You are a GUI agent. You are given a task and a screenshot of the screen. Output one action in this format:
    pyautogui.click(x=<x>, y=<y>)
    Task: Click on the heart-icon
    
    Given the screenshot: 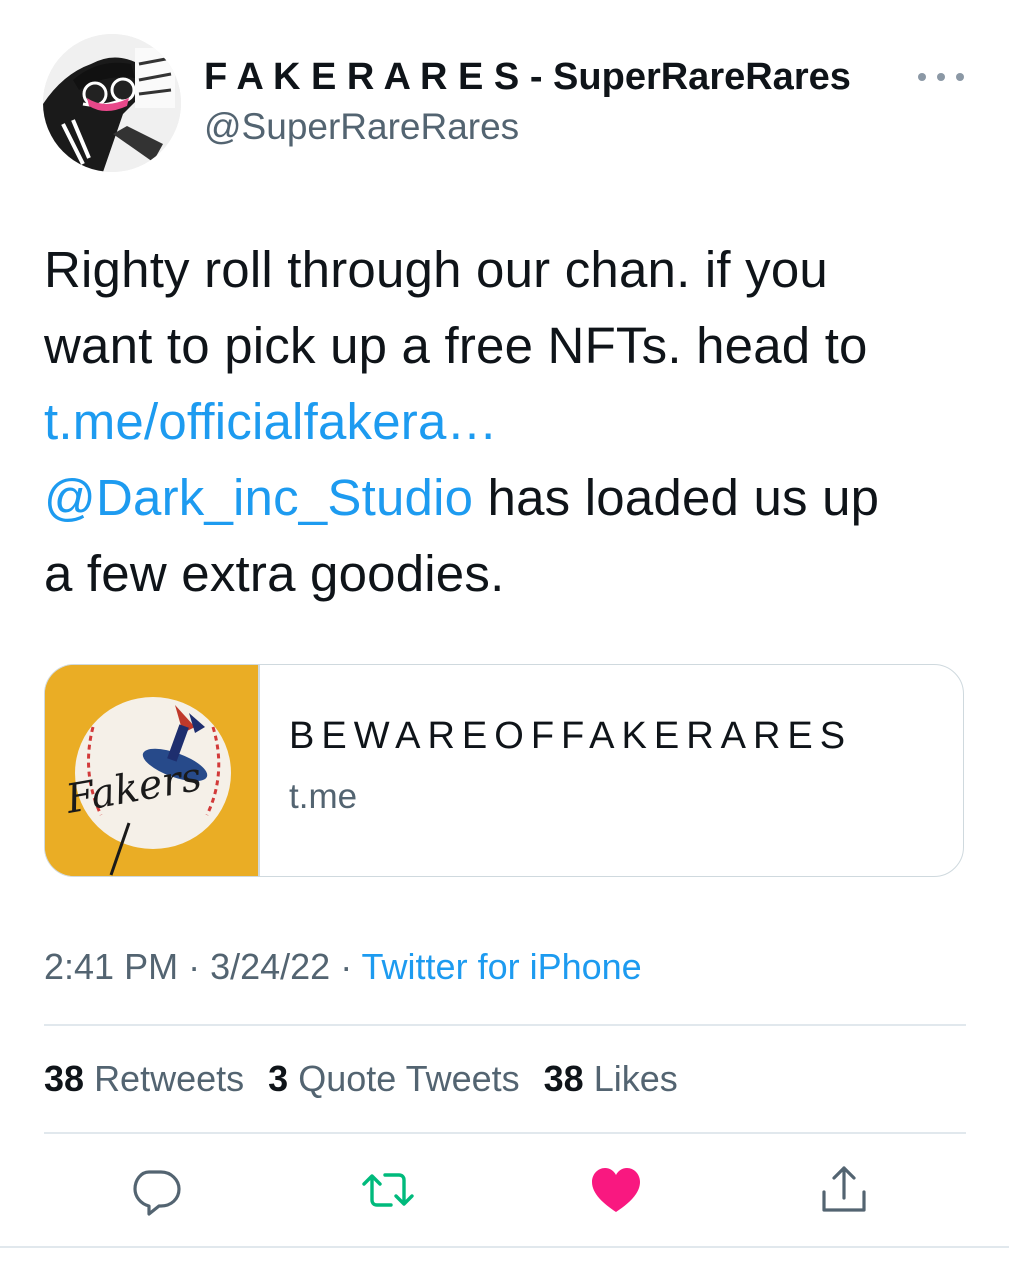 What is the action you would take?
    pyautogui.click(x=616, y=1190)
    